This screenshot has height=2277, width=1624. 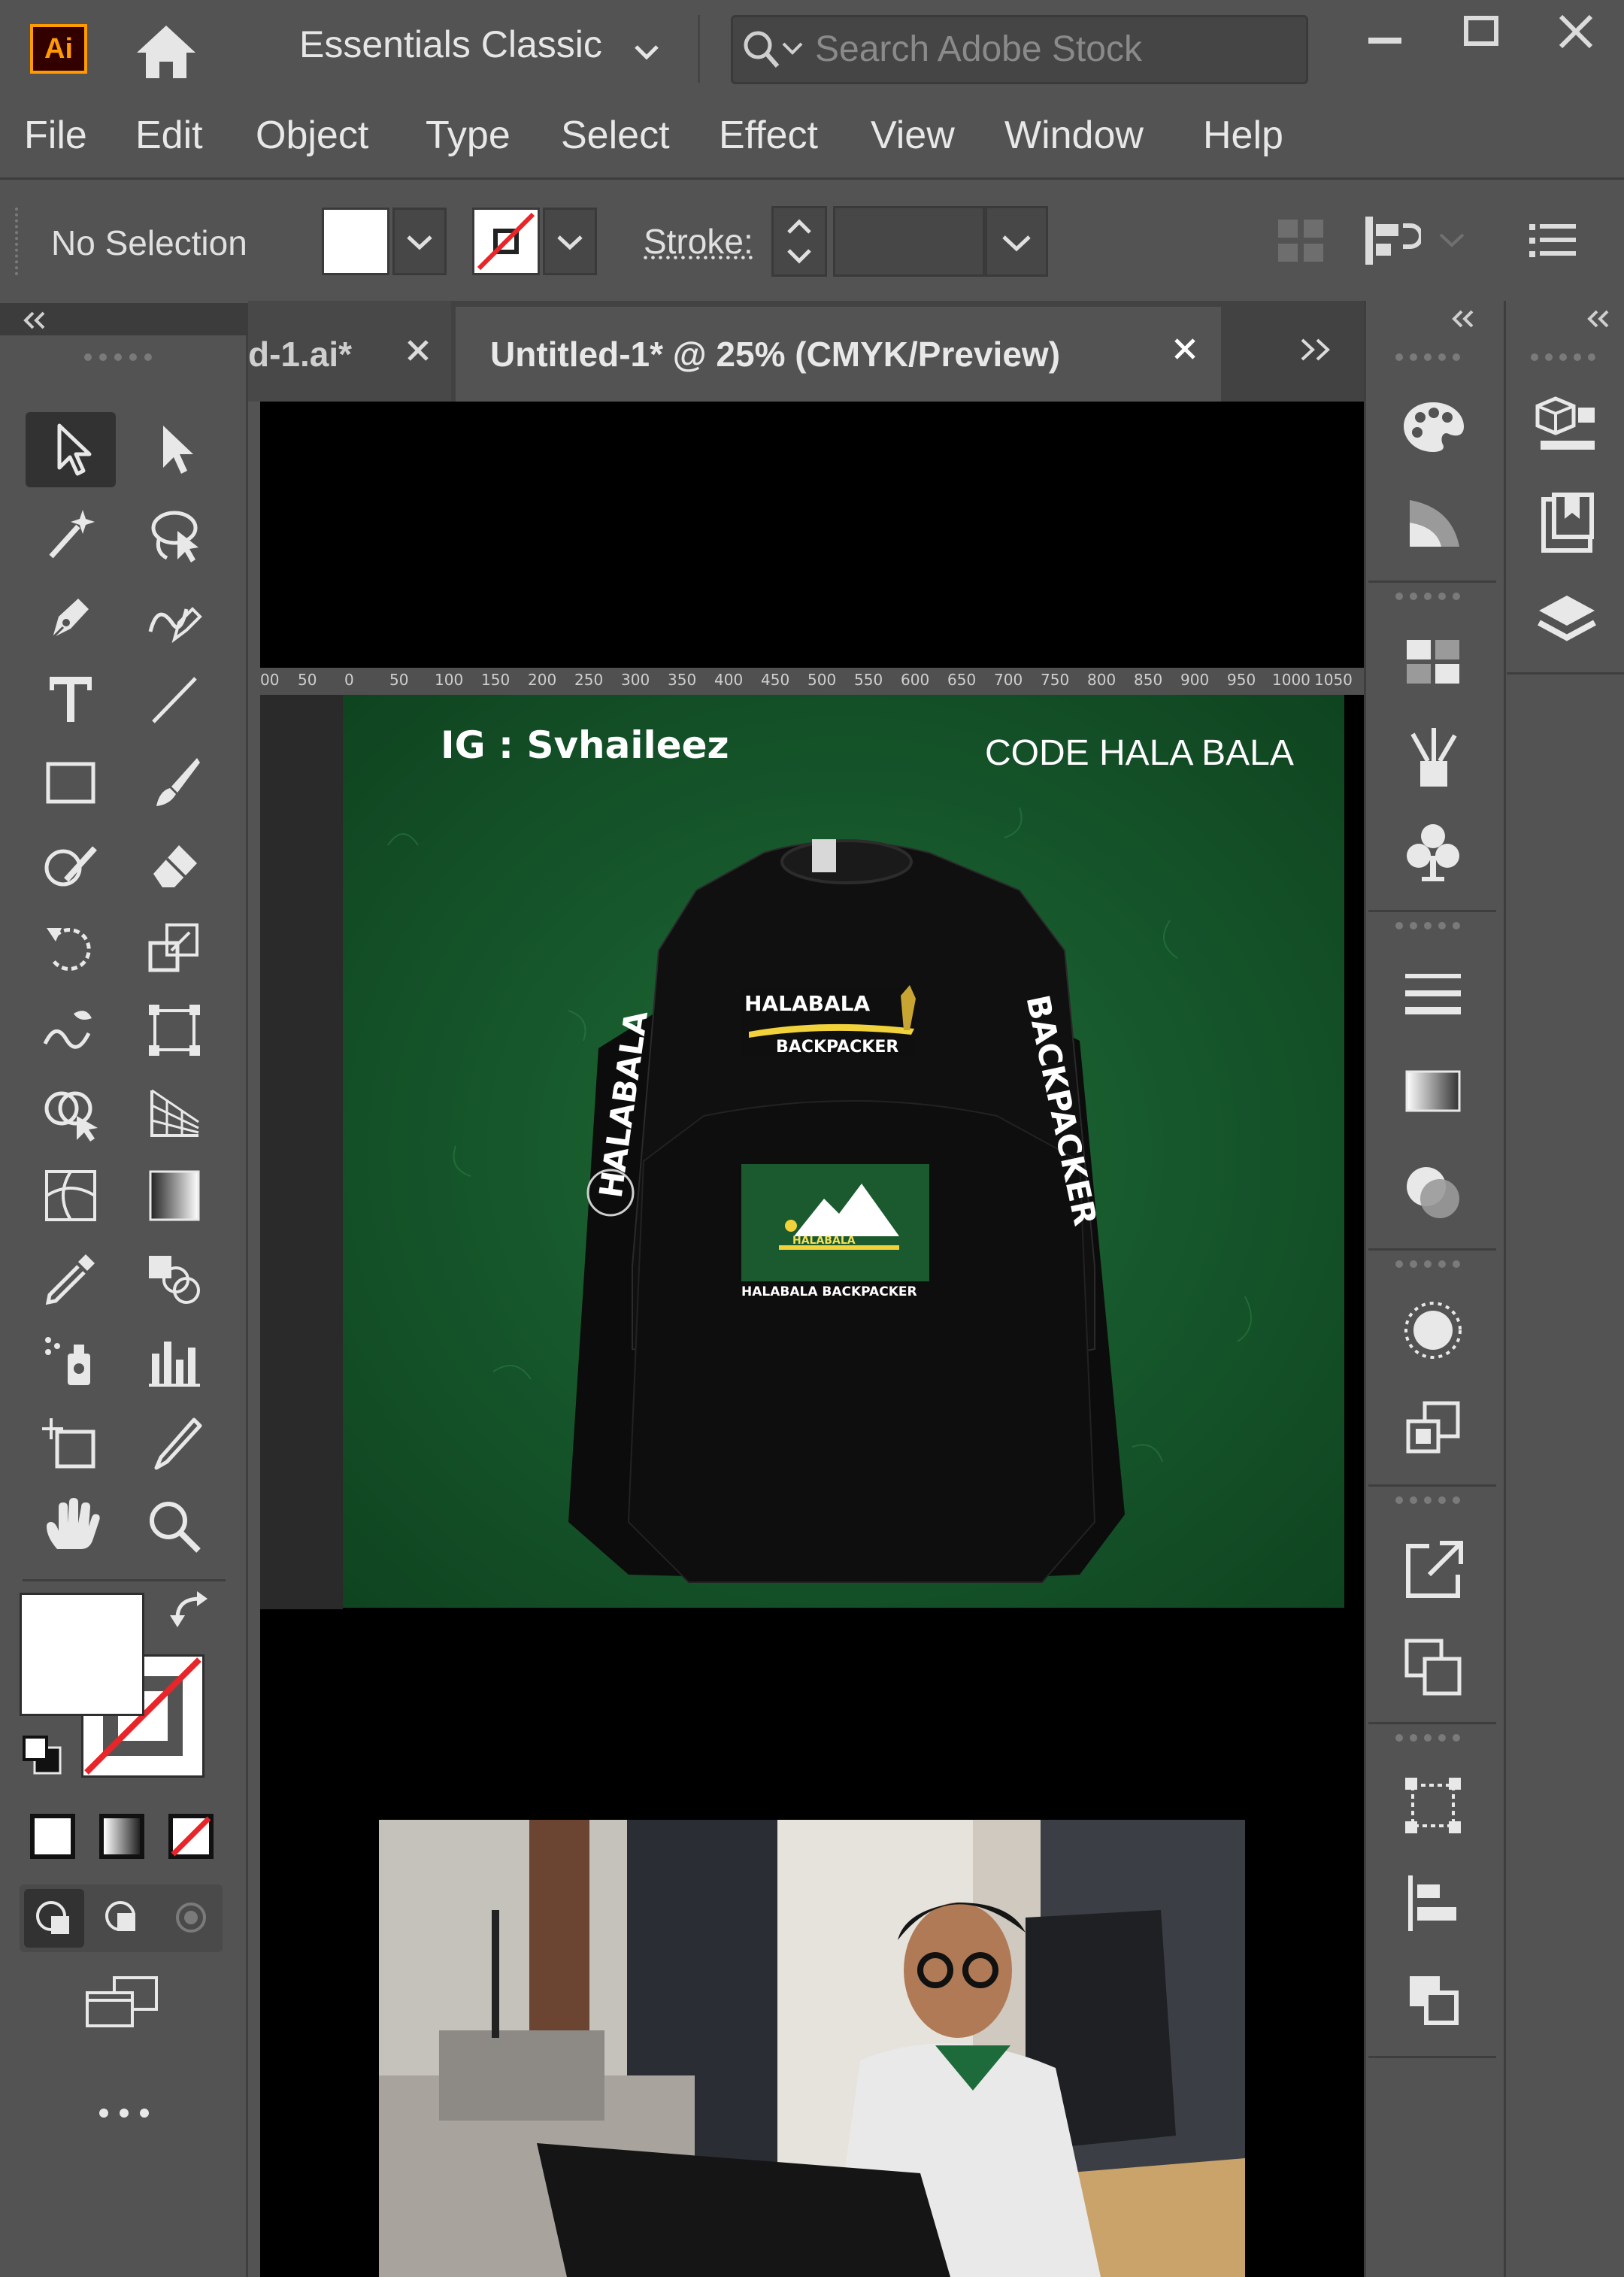 I want to click on search-input: Search Adobe Stock, so click(x=979, y=49).